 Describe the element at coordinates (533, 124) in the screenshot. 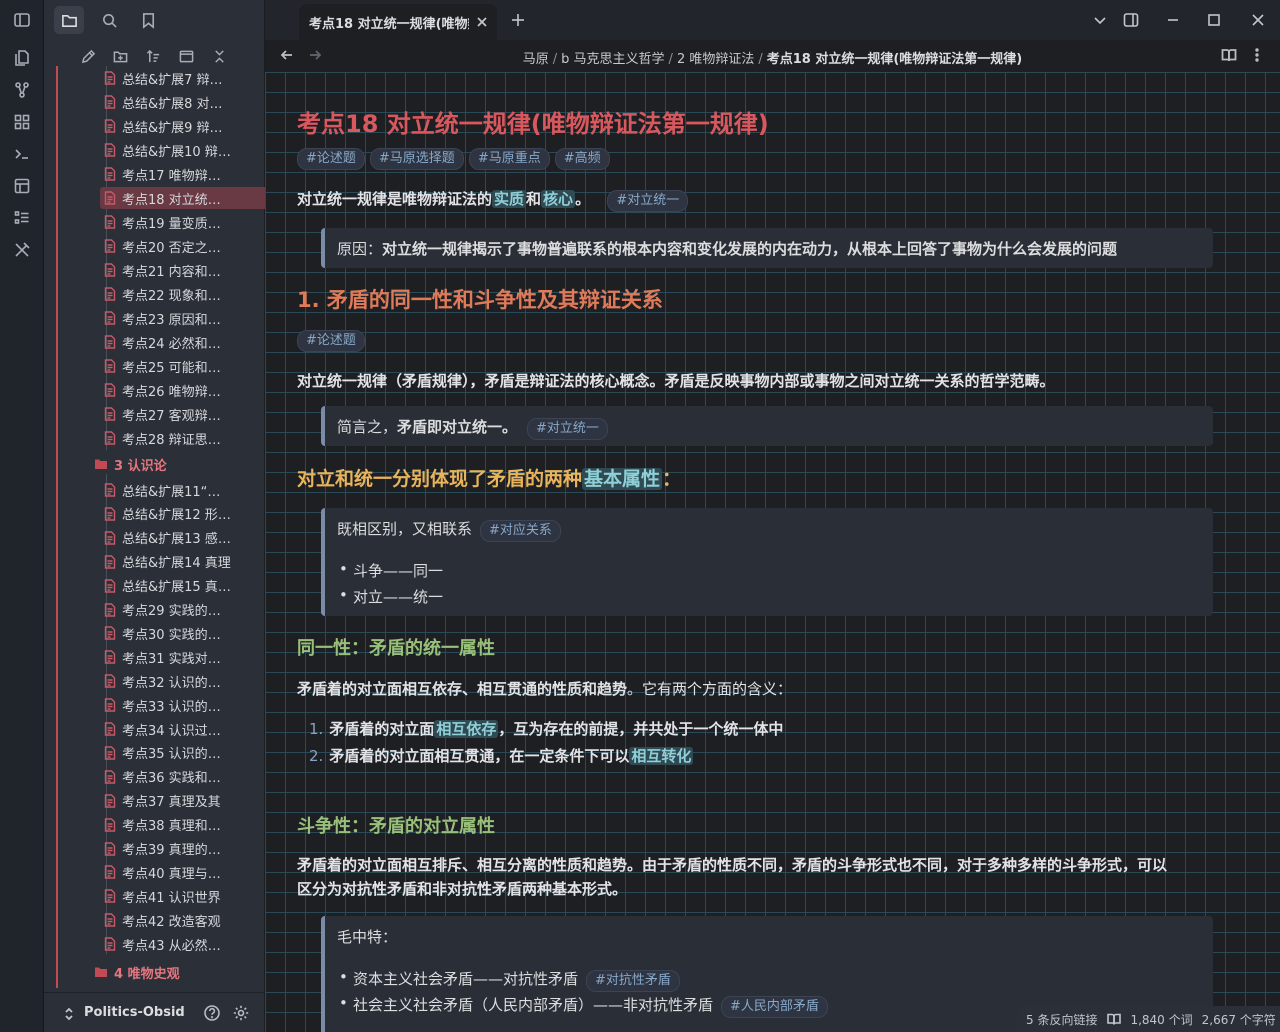

I see `note-title: 考点18 对立统一规律(唯物辩证法第一规律)` at that location.